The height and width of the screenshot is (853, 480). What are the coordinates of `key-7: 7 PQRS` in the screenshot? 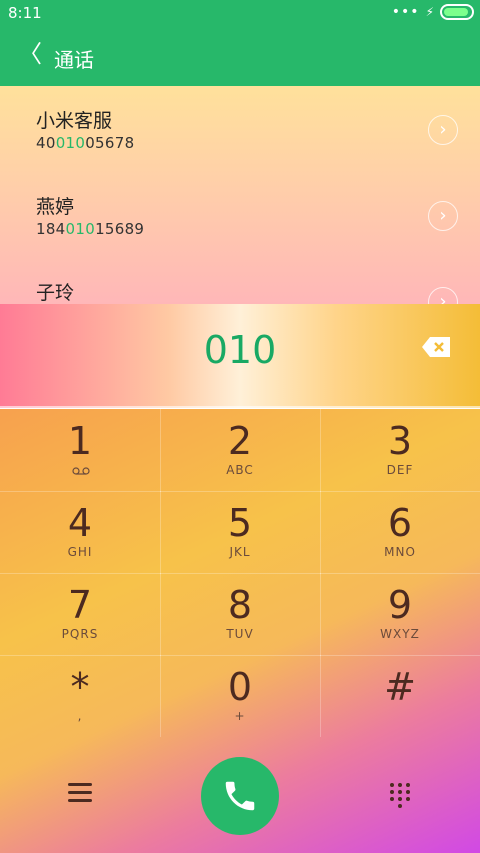 It's located at (80, 614).